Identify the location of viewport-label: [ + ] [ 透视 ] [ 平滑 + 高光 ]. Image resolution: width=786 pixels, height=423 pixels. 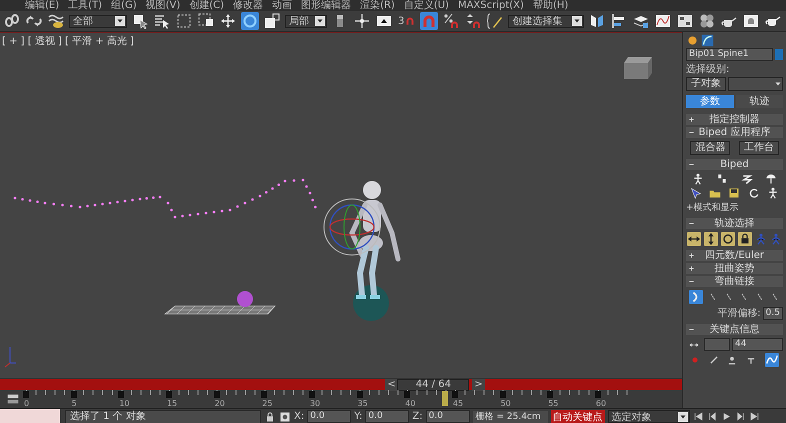
(68, 41).